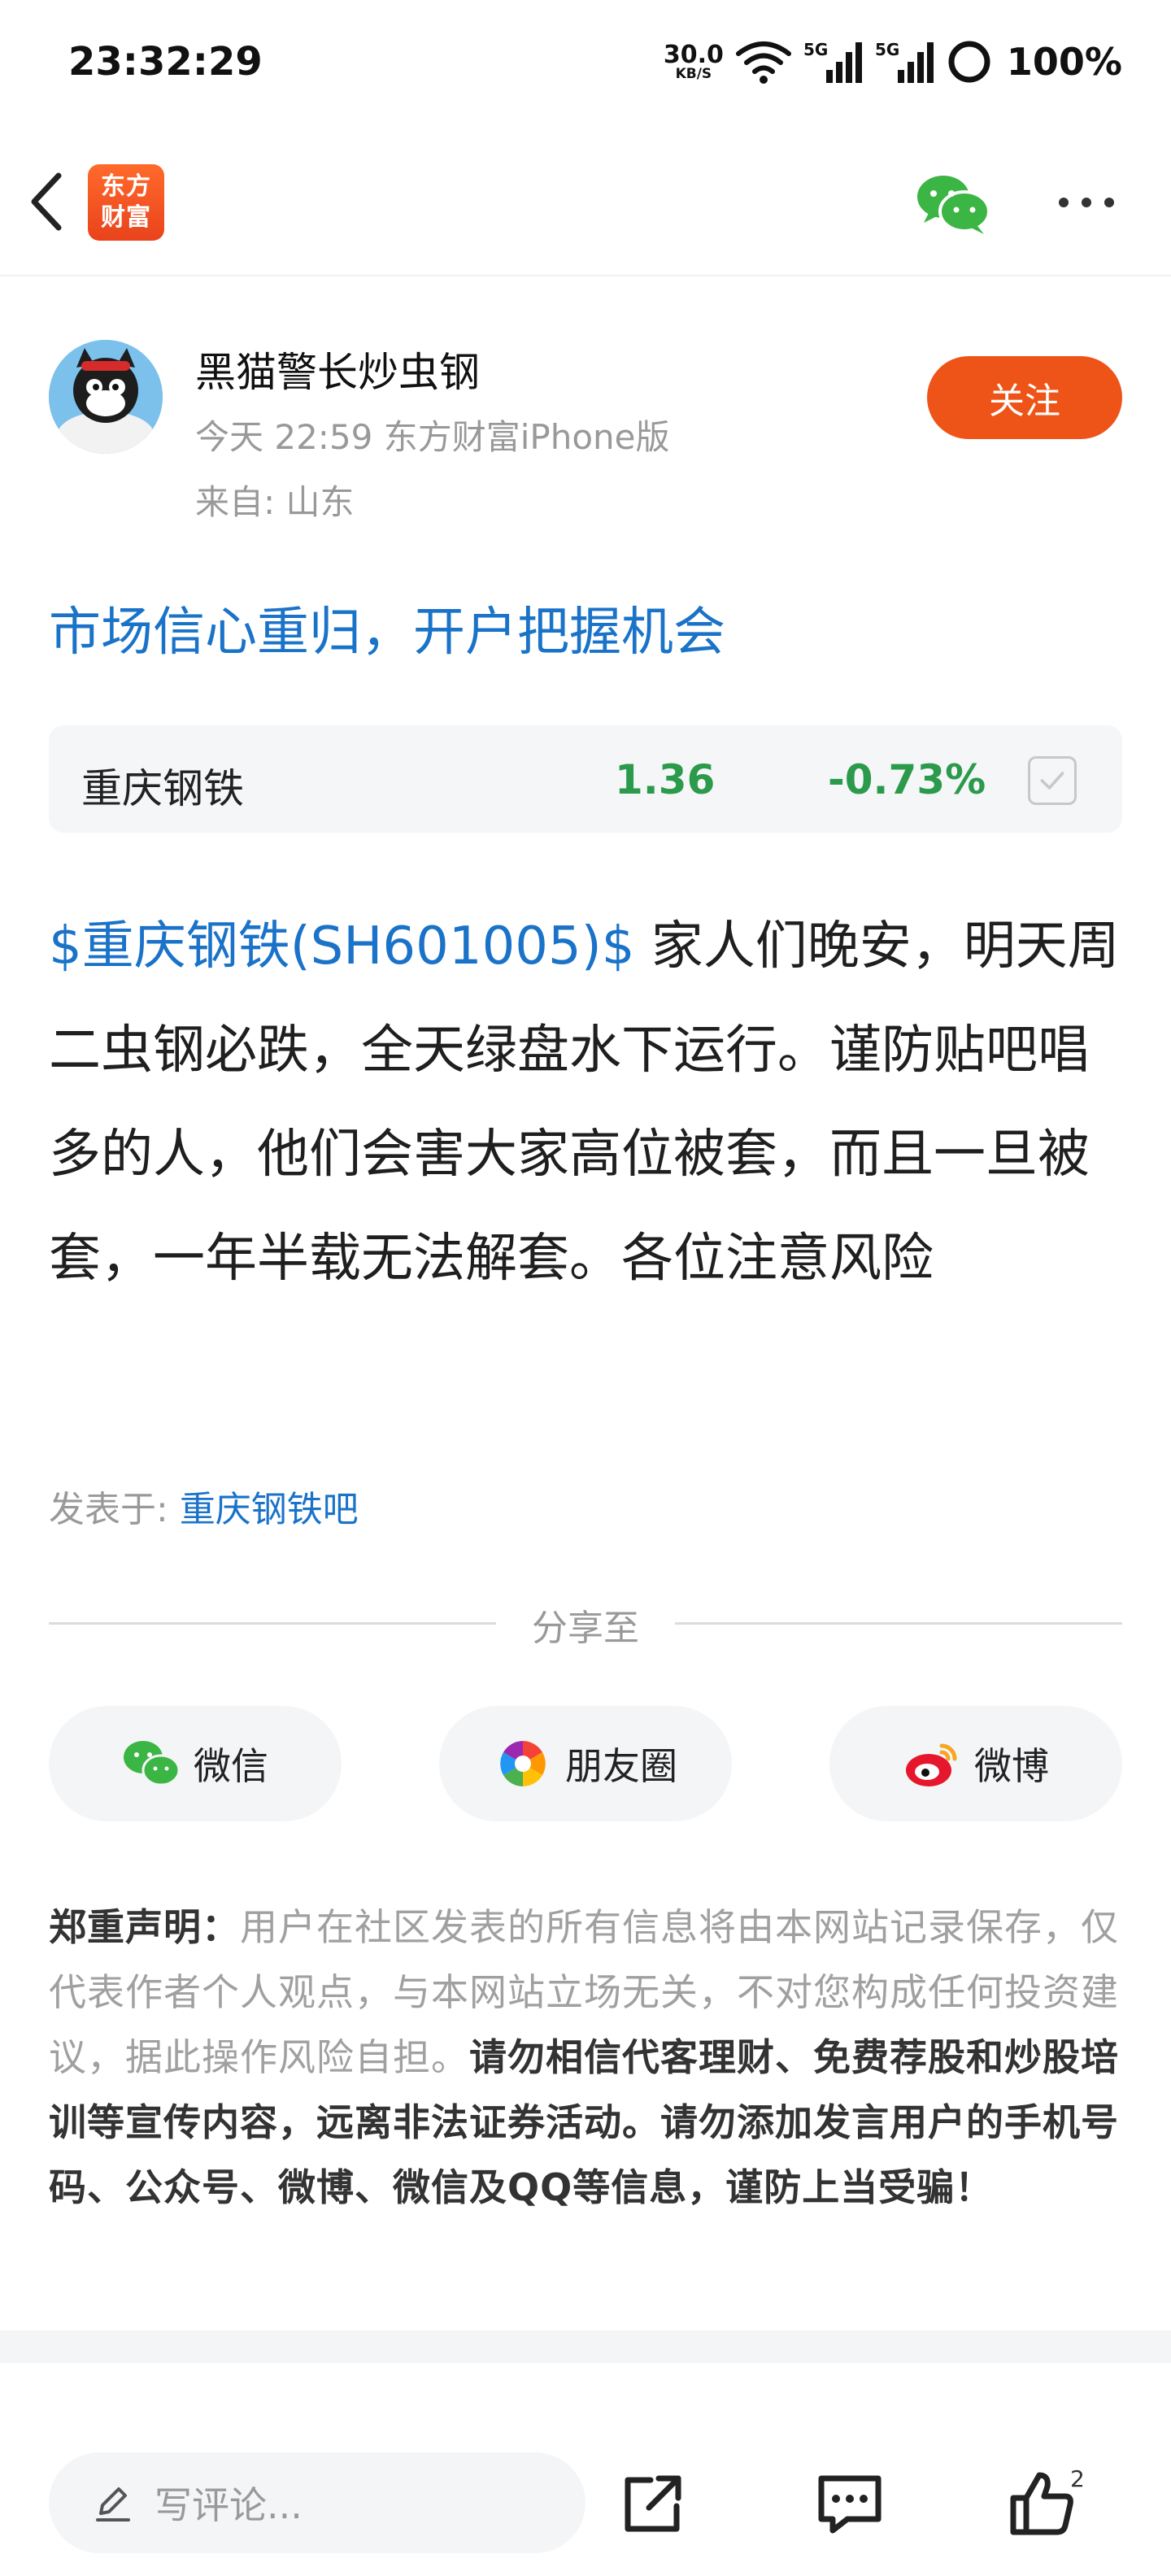 This screenshot has height=2576, width=1171. Describe the element at coordinates (833, 61) in the screenshot. I see `signal-5g-icon: 5G` at that location.